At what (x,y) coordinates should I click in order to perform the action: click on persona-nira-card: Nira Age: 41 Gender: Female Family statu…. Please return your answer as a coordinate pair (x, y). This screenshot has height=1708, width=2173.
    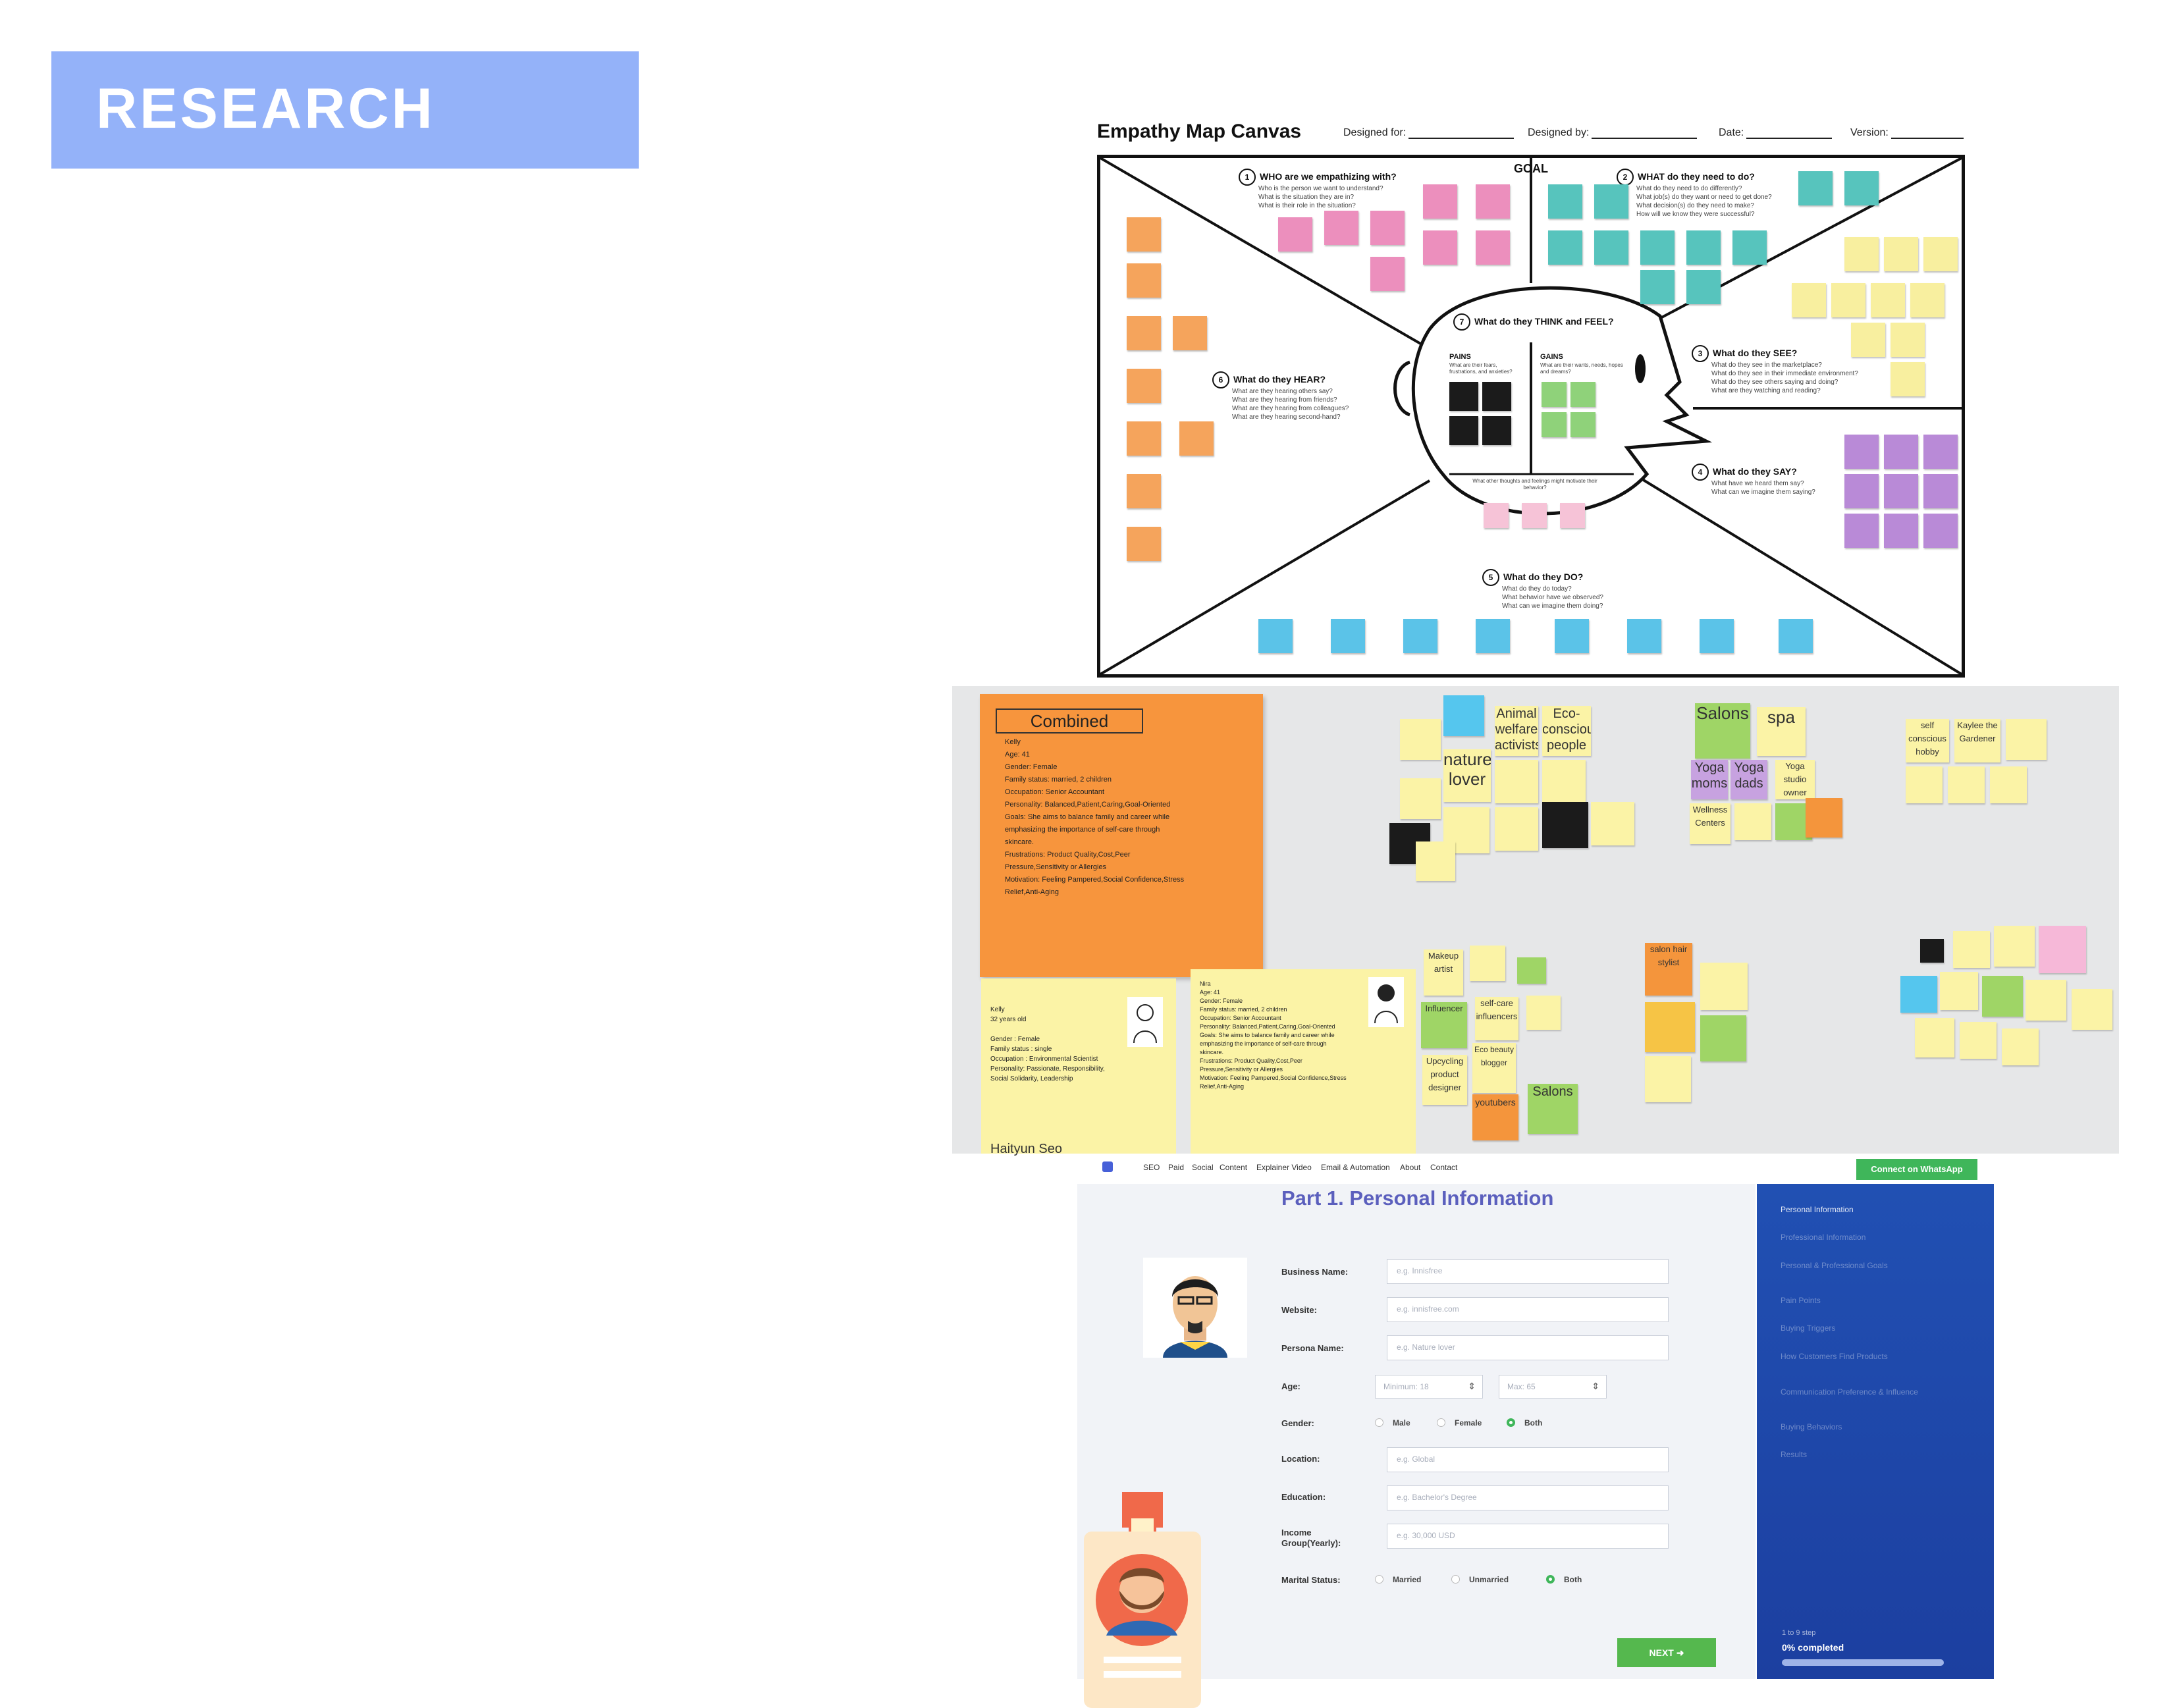
    Looking at the image, I should click on (1303, 1061).